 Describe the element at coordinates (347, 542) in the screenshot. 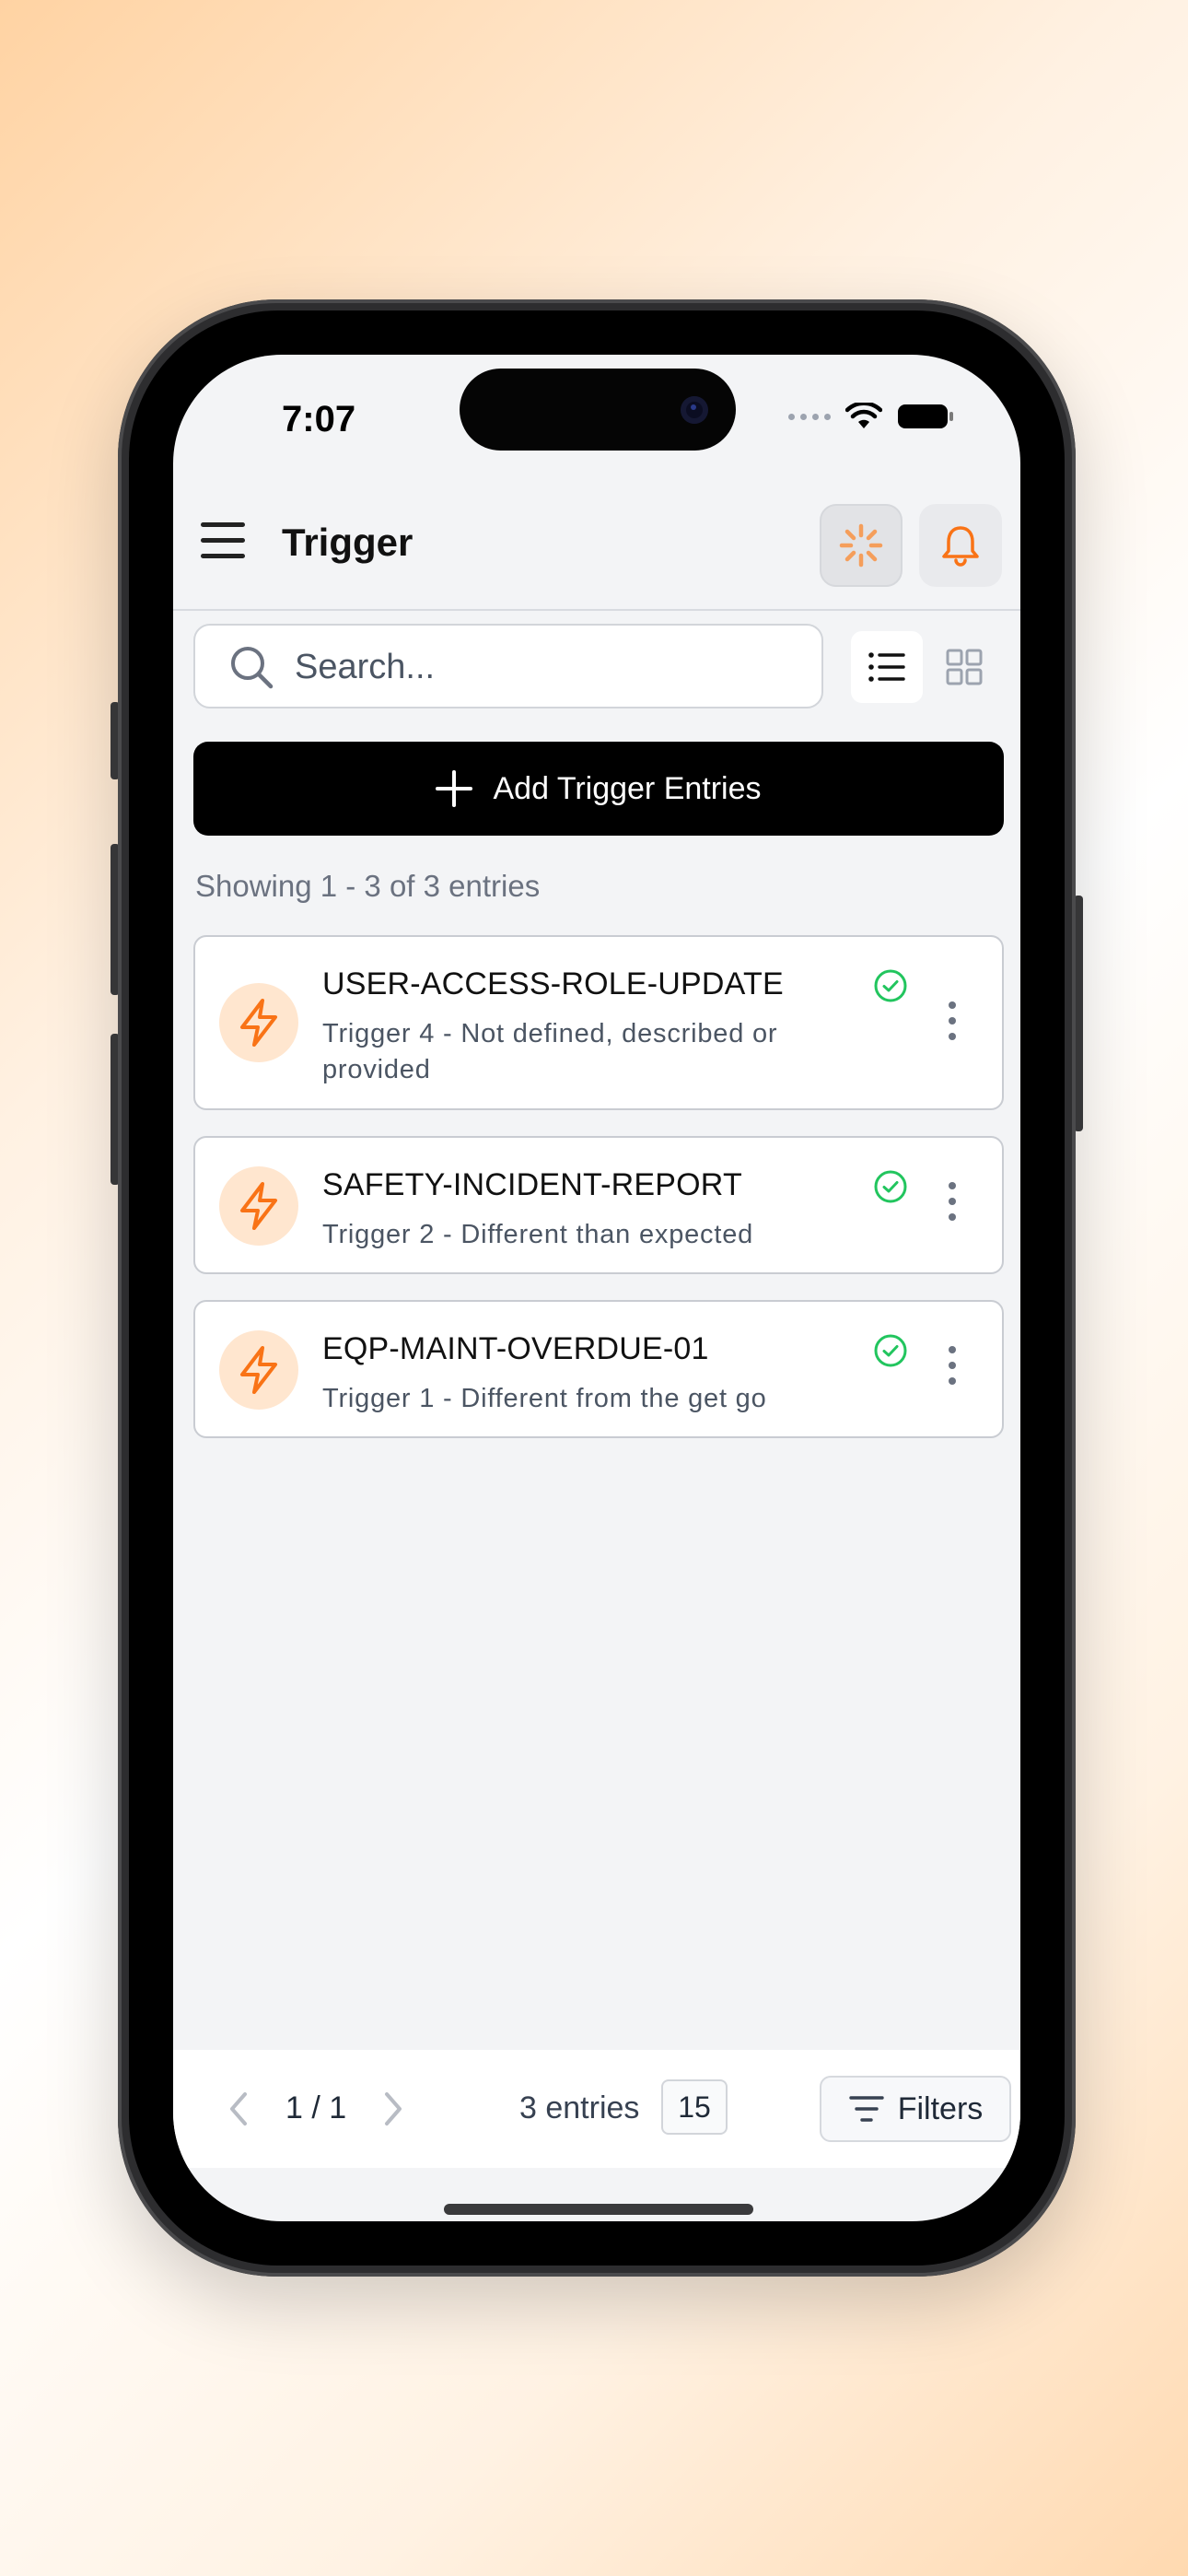

I see `page-title: Trigger` at that location.